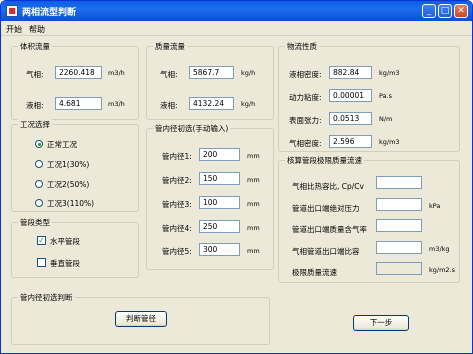 Image resolution: width=473 pixels, height=354 pixels. What do you see at coordinates (37, 29) in the screenshot?
I see `menu-help: 帮助` at bounding box center [37, 29].